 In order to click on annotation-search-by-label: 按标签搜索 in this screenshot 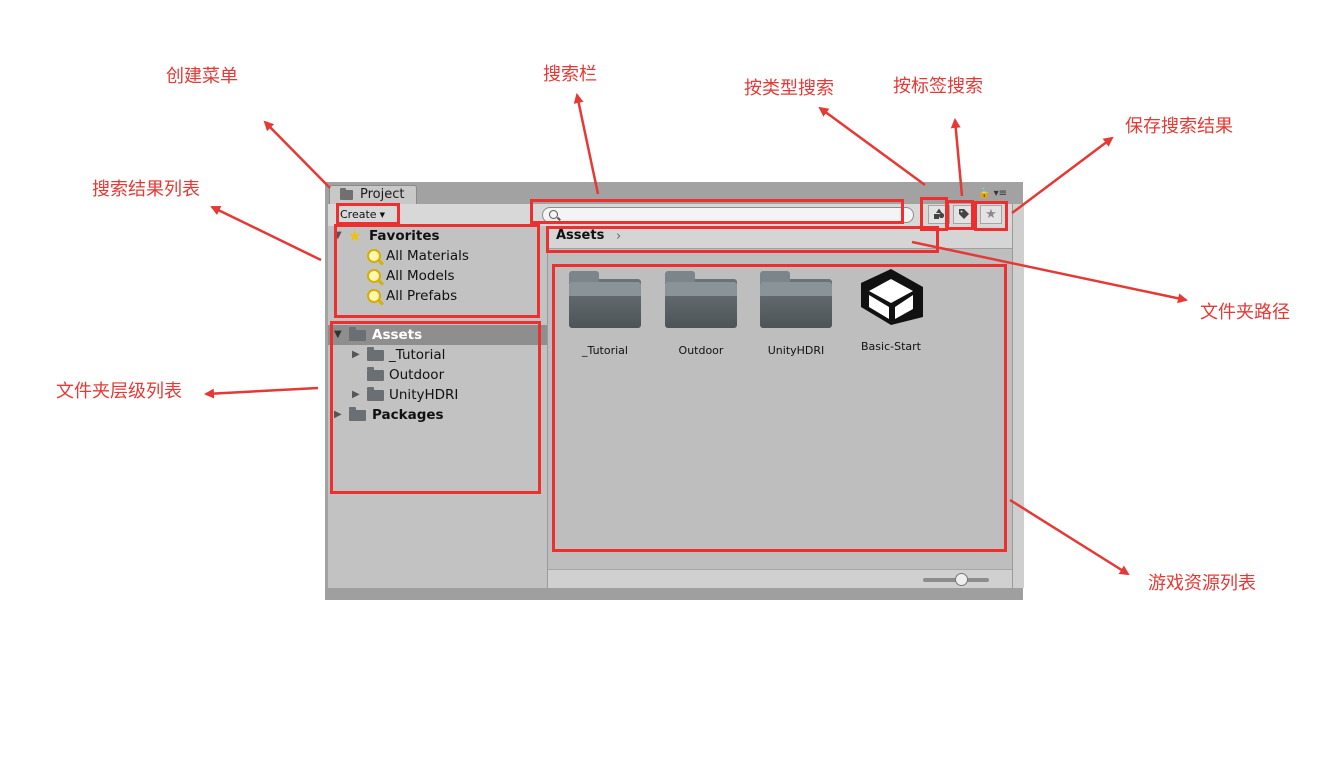, I will do `click(938, 86)`.